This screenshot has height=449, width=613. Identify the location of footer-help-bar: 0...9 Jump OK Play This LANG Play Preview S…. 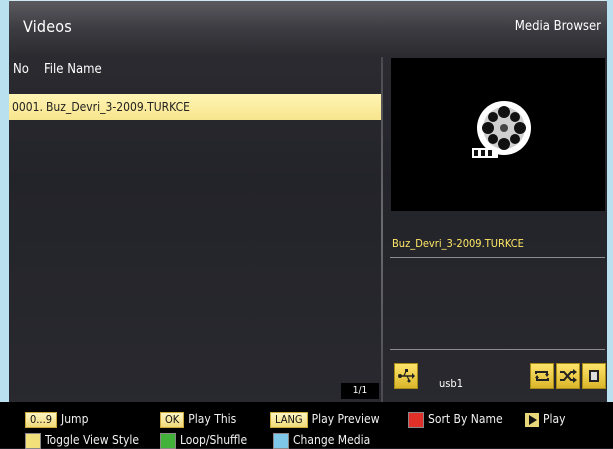
(306, 425).